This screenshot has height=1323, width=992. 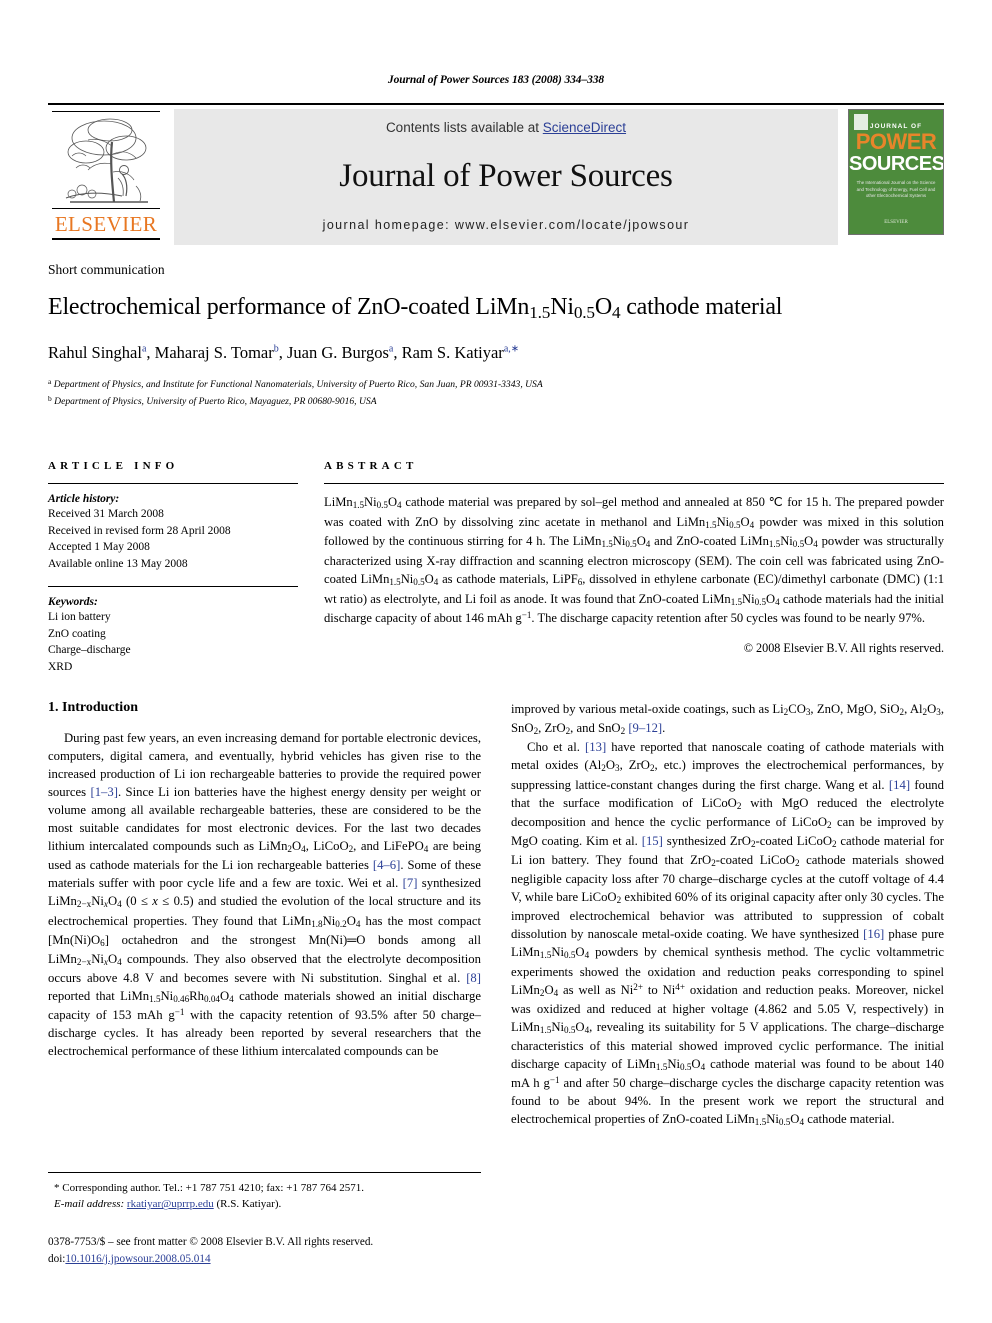 What do you see at coordinates (118, 563) in the screenshot?
I see `history-online: Available online 13 May 2008` at bounding box center [118, 563].